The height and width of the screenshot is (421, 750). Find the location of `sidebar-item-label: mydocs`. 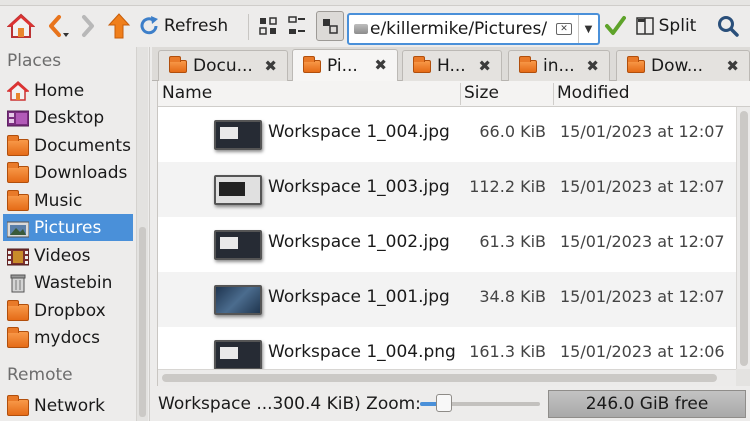

sidebar-item-label: mydocs is located at coordinates (67, 337).